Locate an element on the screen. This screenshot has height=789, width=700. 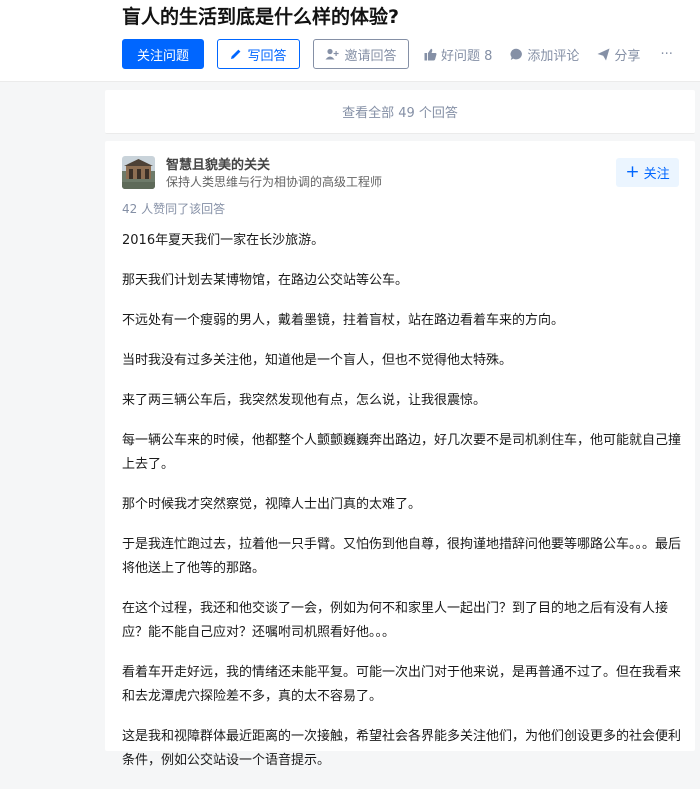
view-all-answers-link: 查看全部 49 个回答 is located at coordinates (400, 112).